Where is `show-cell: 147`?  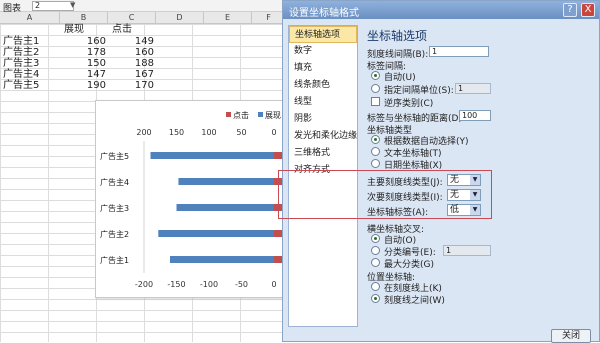 show-cell: 147 is located at coordinates (87, 74).